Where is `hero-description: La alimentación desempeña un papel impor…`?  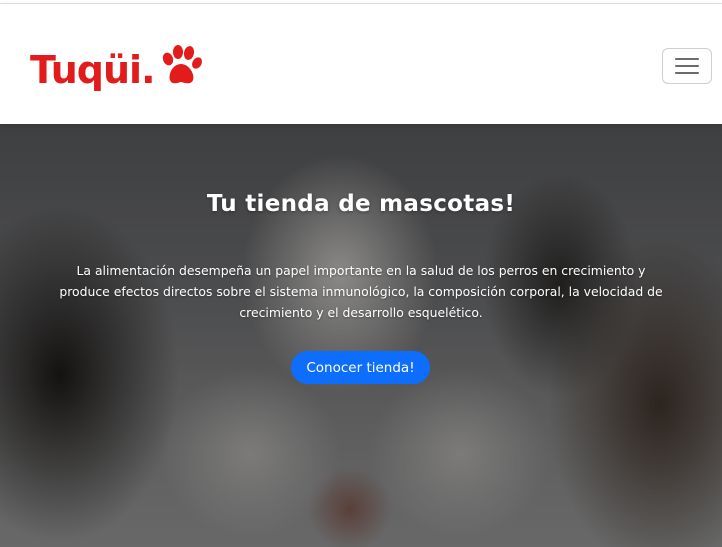
hero-description: La alimentación desempeña un papel impor… is located at coordinates (361, 291).